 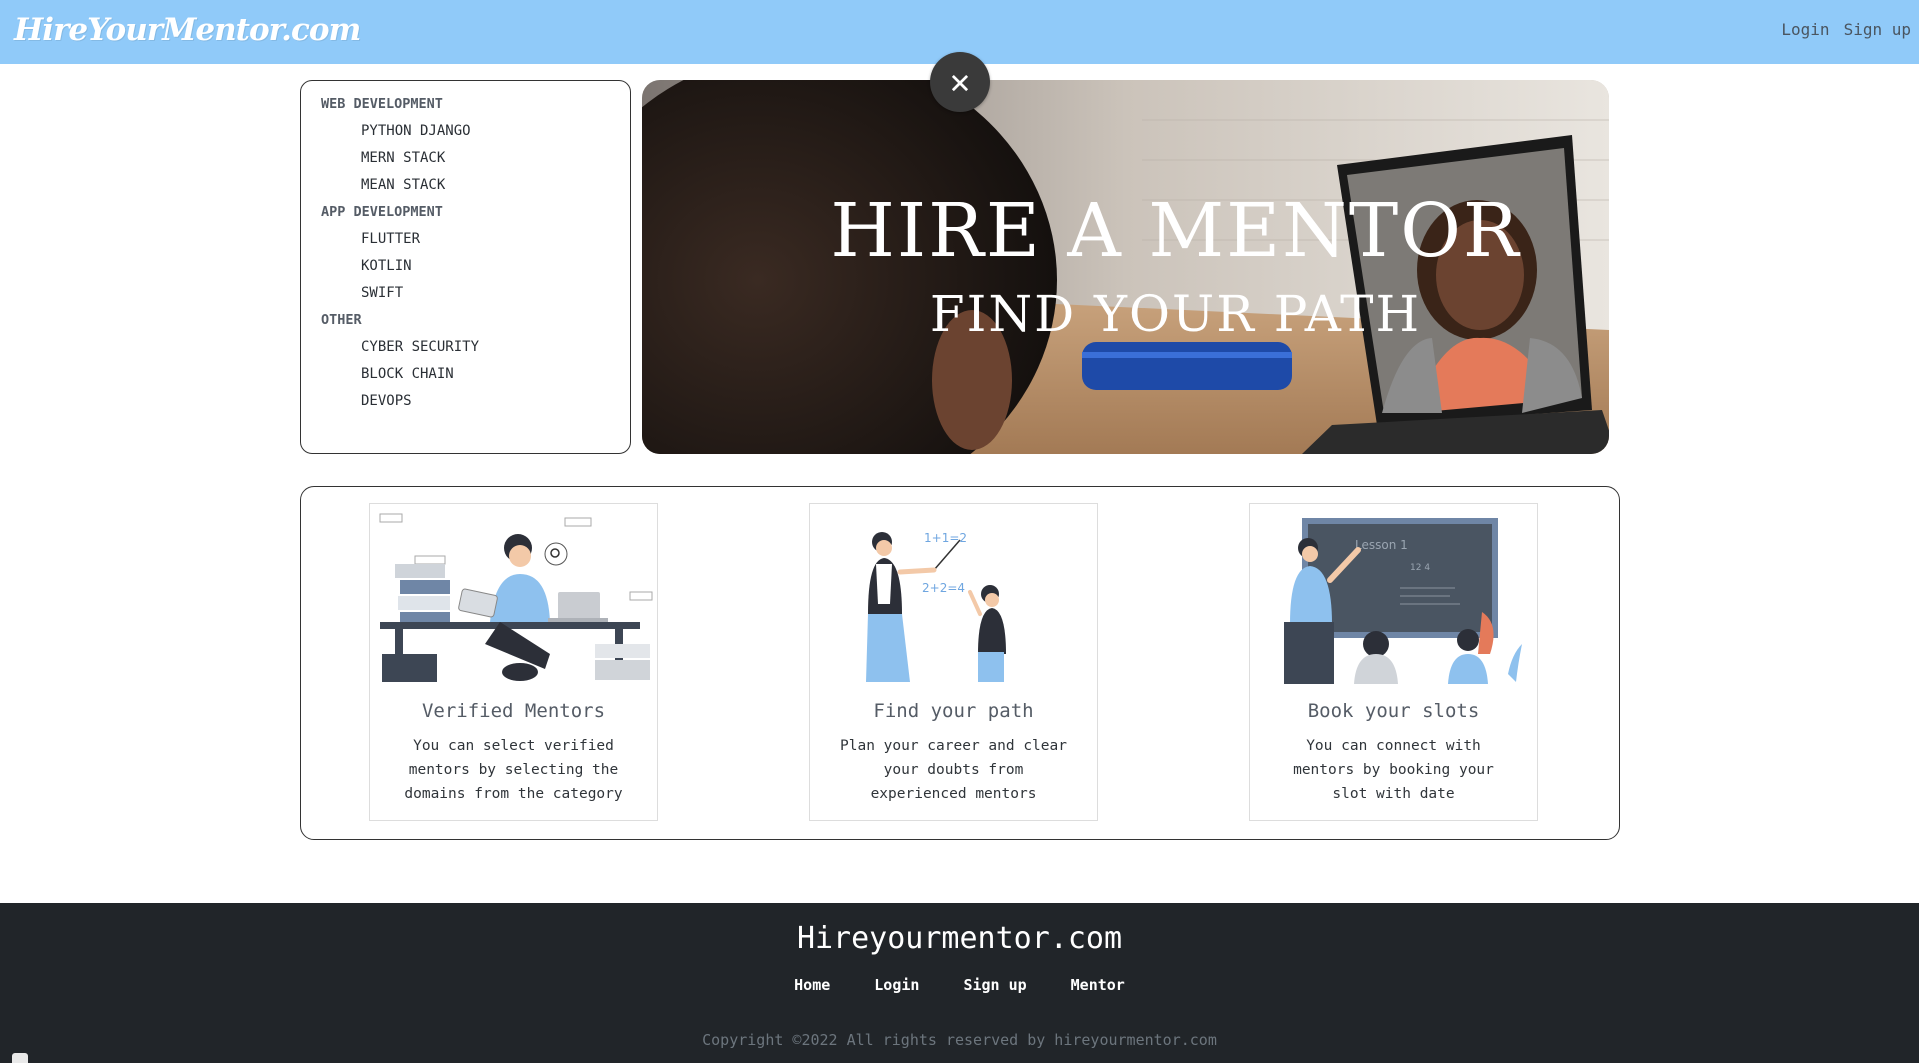 I want to click on signup-link: Sign up, so click(x=1877, y=29).